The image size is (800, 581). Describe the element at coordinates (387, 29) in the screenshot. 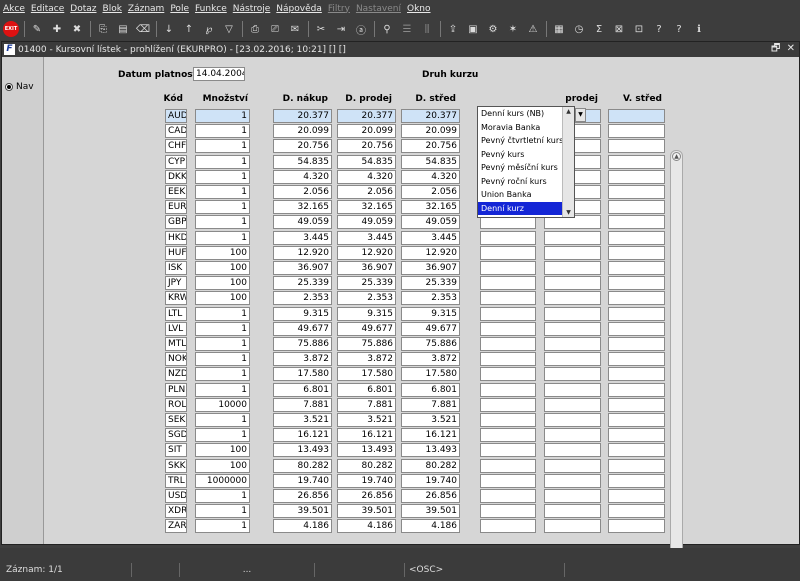

I see `lookup-icon: ⚲` at that location.